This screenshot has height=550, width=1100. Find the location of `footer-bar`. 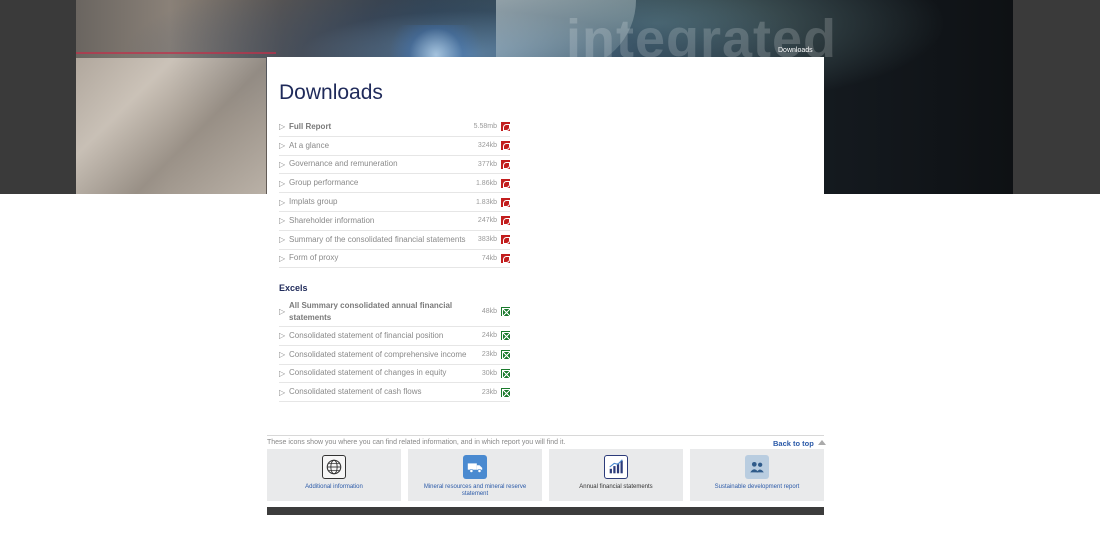

footer-bar is located at coordinates (545, 511).